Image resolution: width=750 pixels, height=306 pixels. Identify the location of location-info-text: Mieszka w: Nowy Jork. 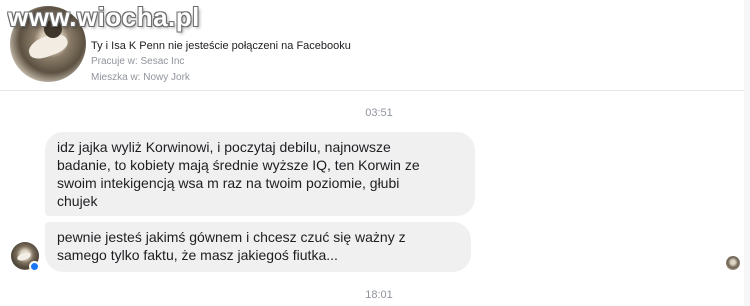
(140, 77).